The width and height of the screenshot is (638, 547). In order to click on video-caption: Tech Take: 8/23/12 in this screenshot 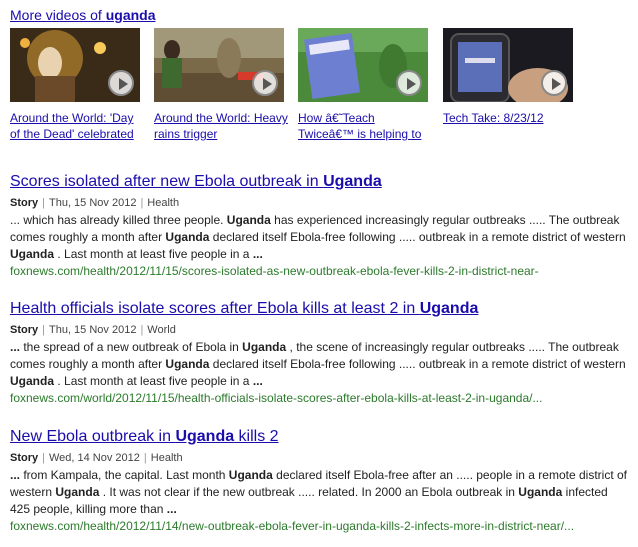, I will do `click(510, 126)`.